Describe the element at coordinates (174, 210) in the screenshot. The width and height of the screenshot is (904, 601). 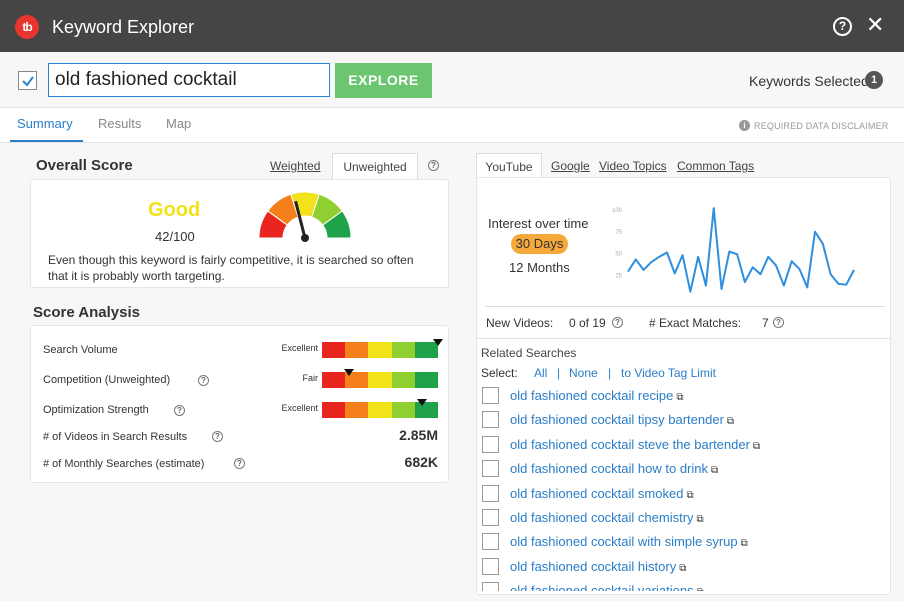
I see `score-rating: Good` at that location.